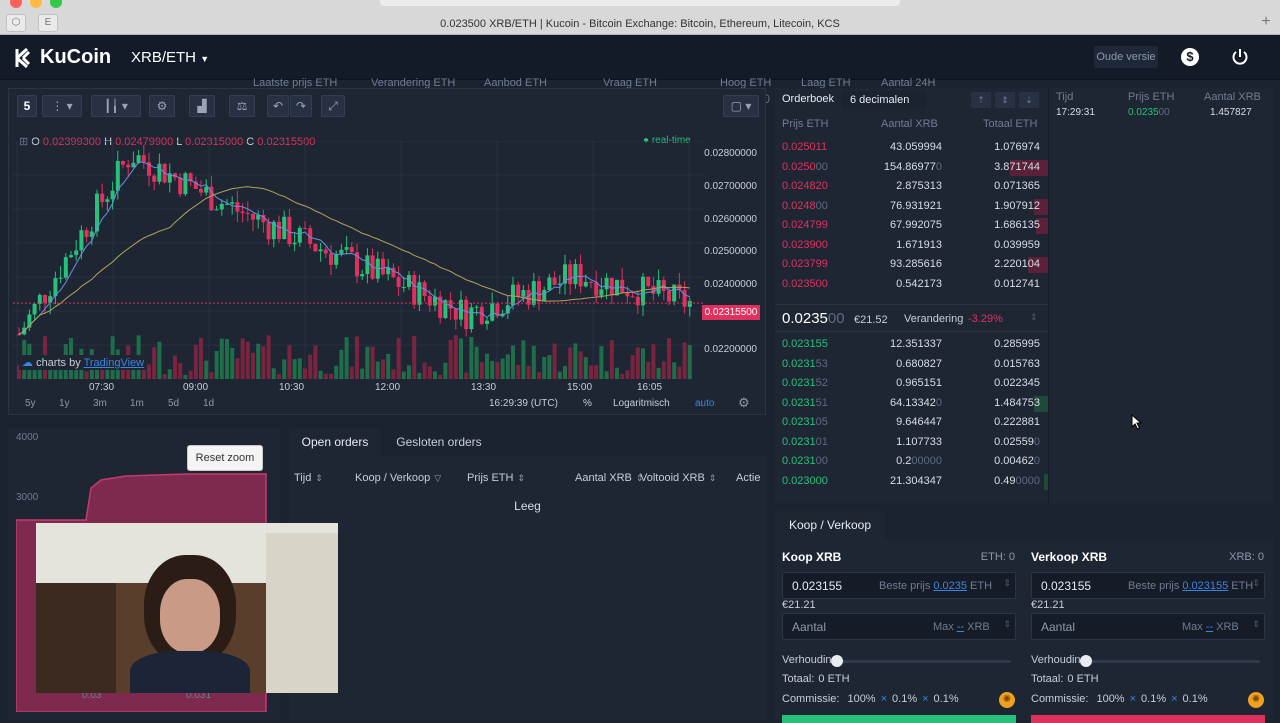 The height and width of the screenshot is (723, 1280). What do you see at coordinates (439, 442) in the screenshot?
I see `tab-closed-orders: Gesloten orders` at bounding box center [439, 442].